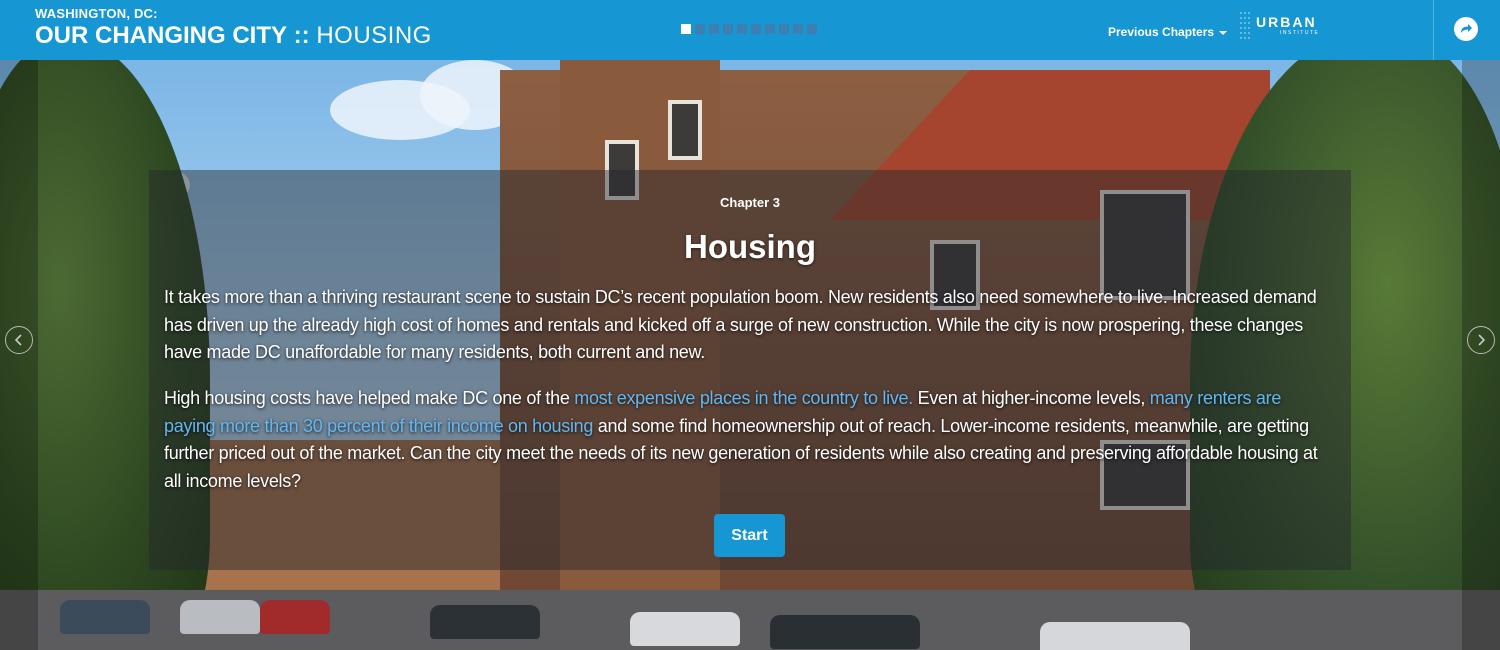 The height and width of the screenshot is (650, 1500). What do you see at coordinates (1300, 33) in the screenshot?
I see `logo-subtext: INSTITUTE` at bounding box center [1300, 33].